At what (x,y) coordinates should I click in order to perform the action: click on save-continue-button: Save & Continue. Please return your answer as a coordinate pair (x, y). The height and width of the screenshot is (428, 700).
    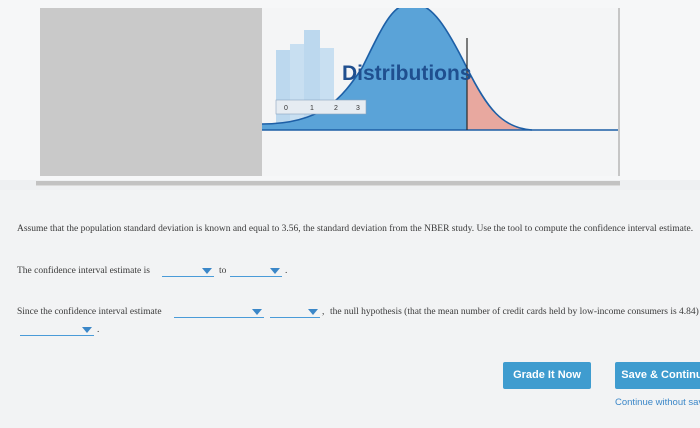
    Looking at the image, I should click on (657, 375).